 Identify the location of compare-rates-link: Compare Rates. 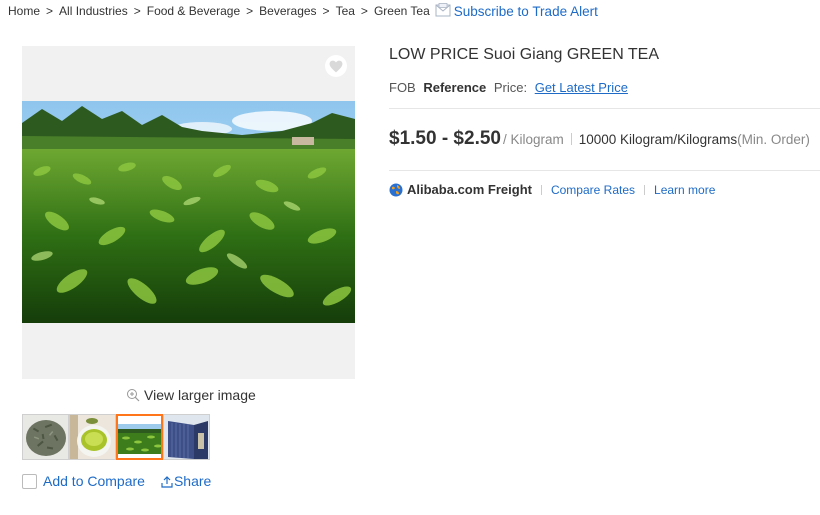
(593, 190).